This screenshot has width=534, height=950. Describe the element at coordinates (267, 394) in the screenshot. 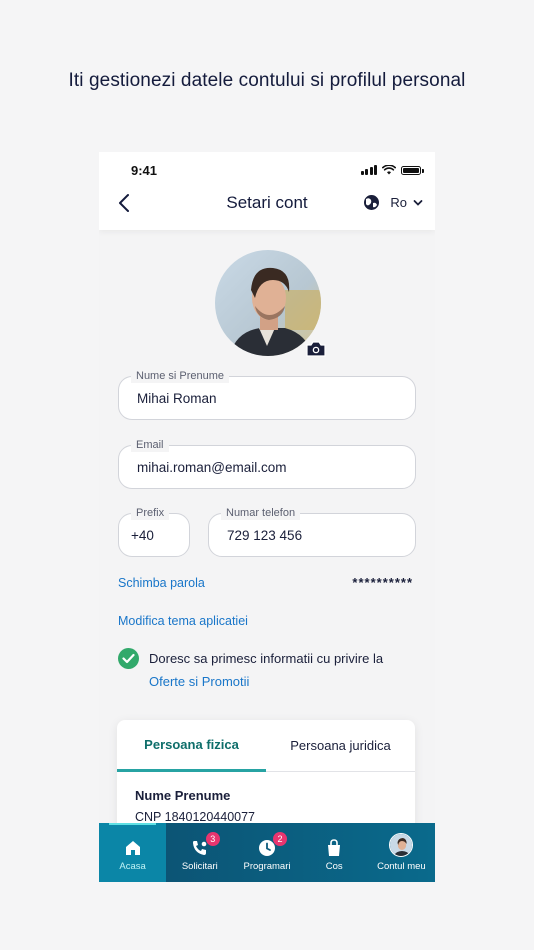

I see `name-field: Nume si Prenume Mihai Roman` at that location.